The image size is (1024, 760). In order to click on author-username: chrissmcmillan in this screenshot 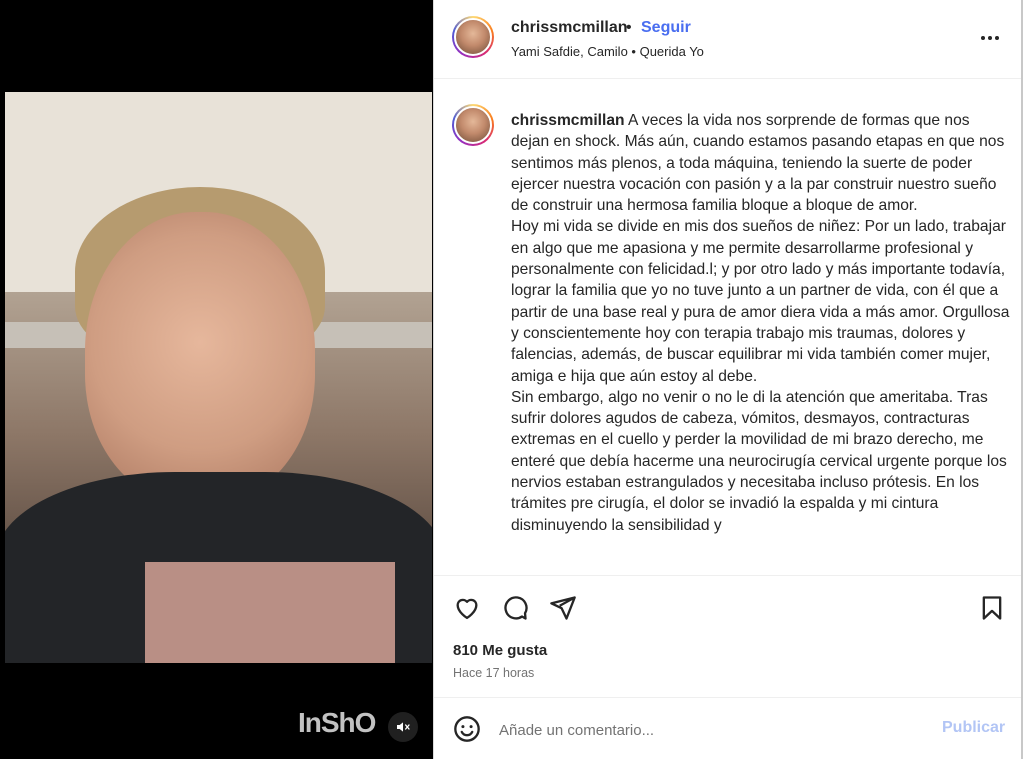, I will do `click(569, 28)`.